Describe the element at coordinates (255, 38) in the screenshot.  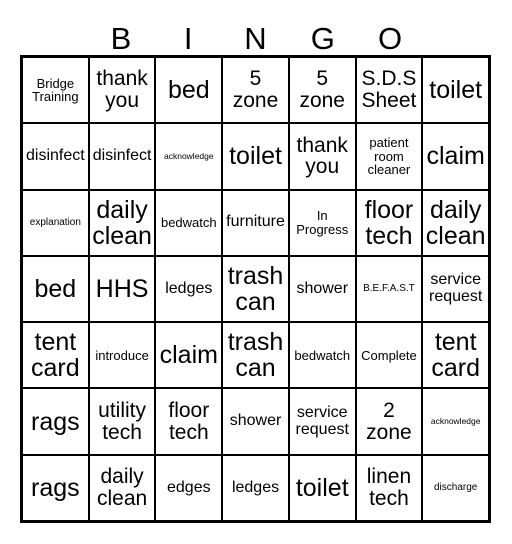
I see `bingo-header-letter-n: N` at that location.